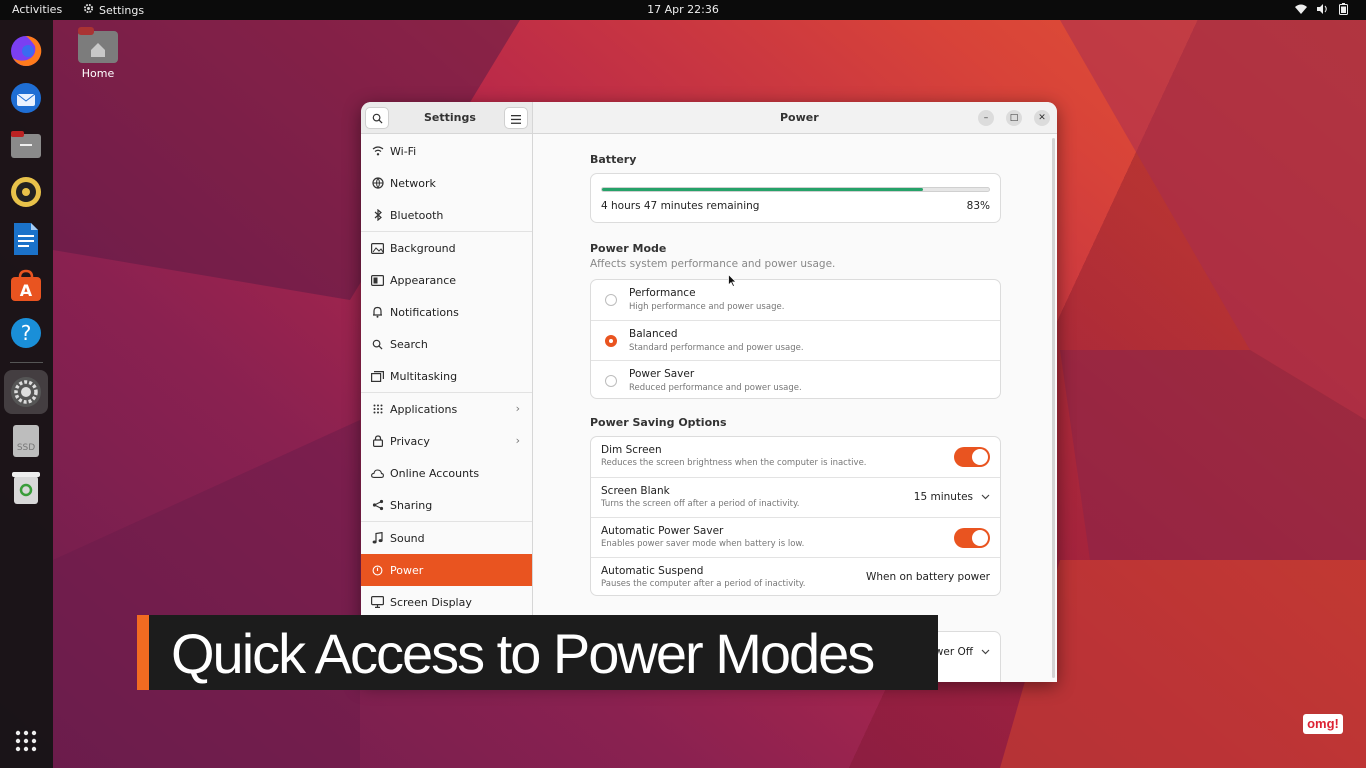  What do you see at coordinates (446, 538) in the screenshot?
I see `sidebar-item-sound: Sound` at bounding box center [446, 538].